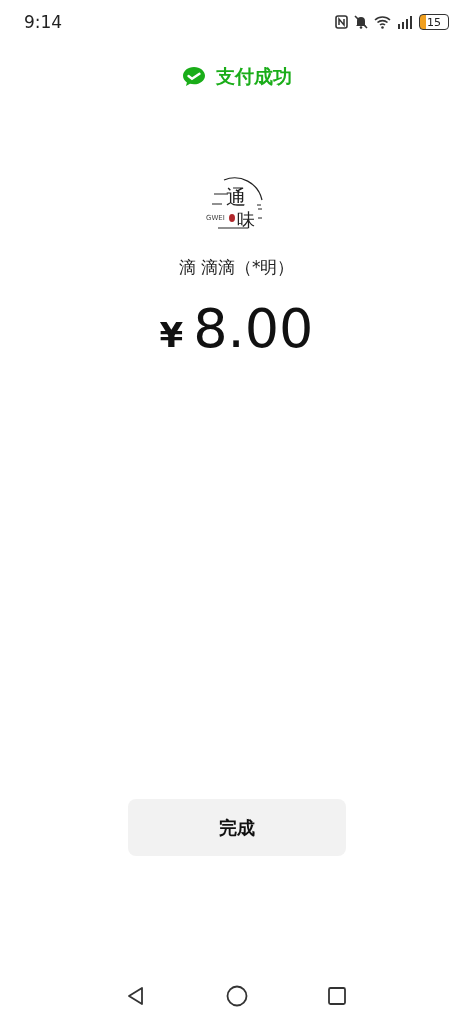 This screenshot has height=1024, width=473. Describe the element at coordinates (236, 996) in the screenshot. I see `home-icon` at that location.